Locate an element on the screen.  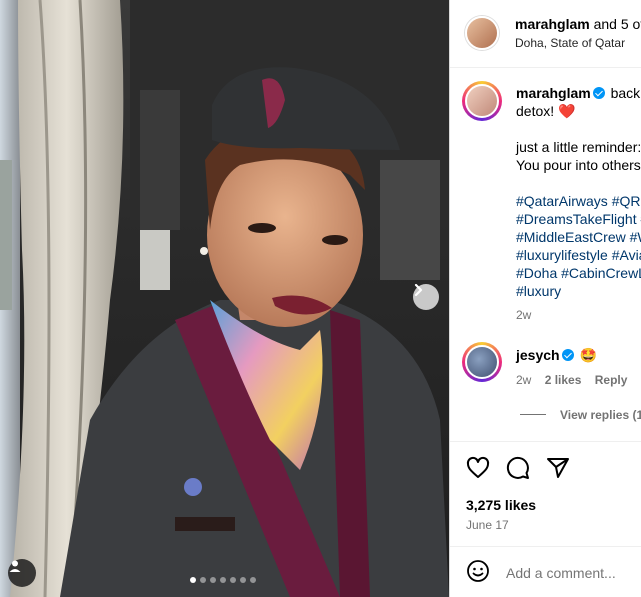
author-username: marahglam is located at coordinates (552, 24).